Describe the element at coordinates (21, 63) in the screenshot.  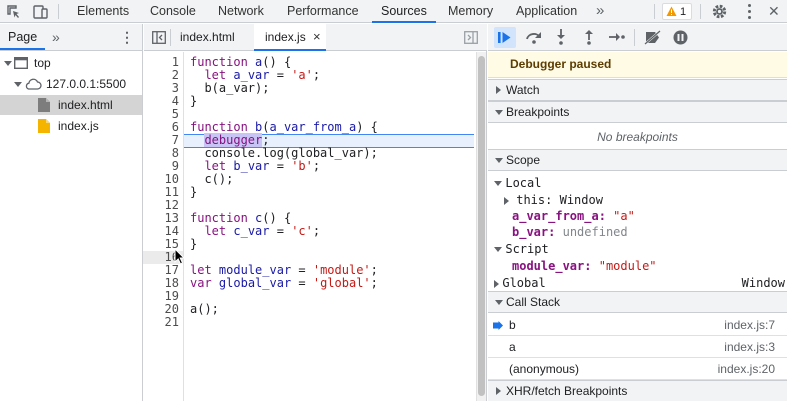
I see `frame-icon` at that location.